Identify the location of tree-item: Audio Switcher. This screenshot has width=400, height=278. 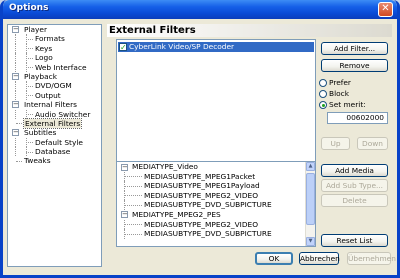
(54, 114).